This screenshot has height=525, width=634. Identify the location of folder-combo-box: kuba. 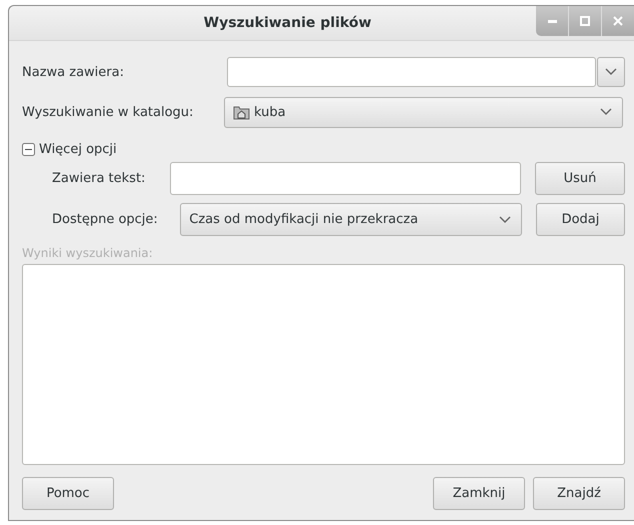
(423, 112).